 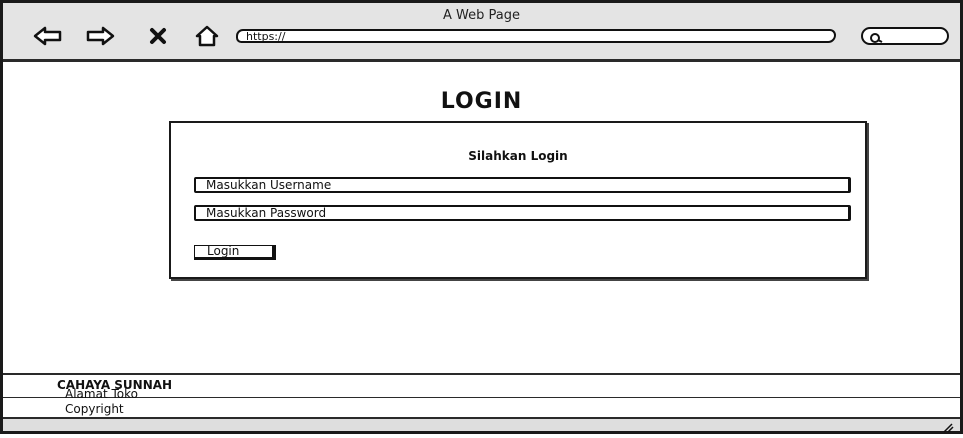 I want to click on page-title: LOGIN, so click(x=481, y=101).